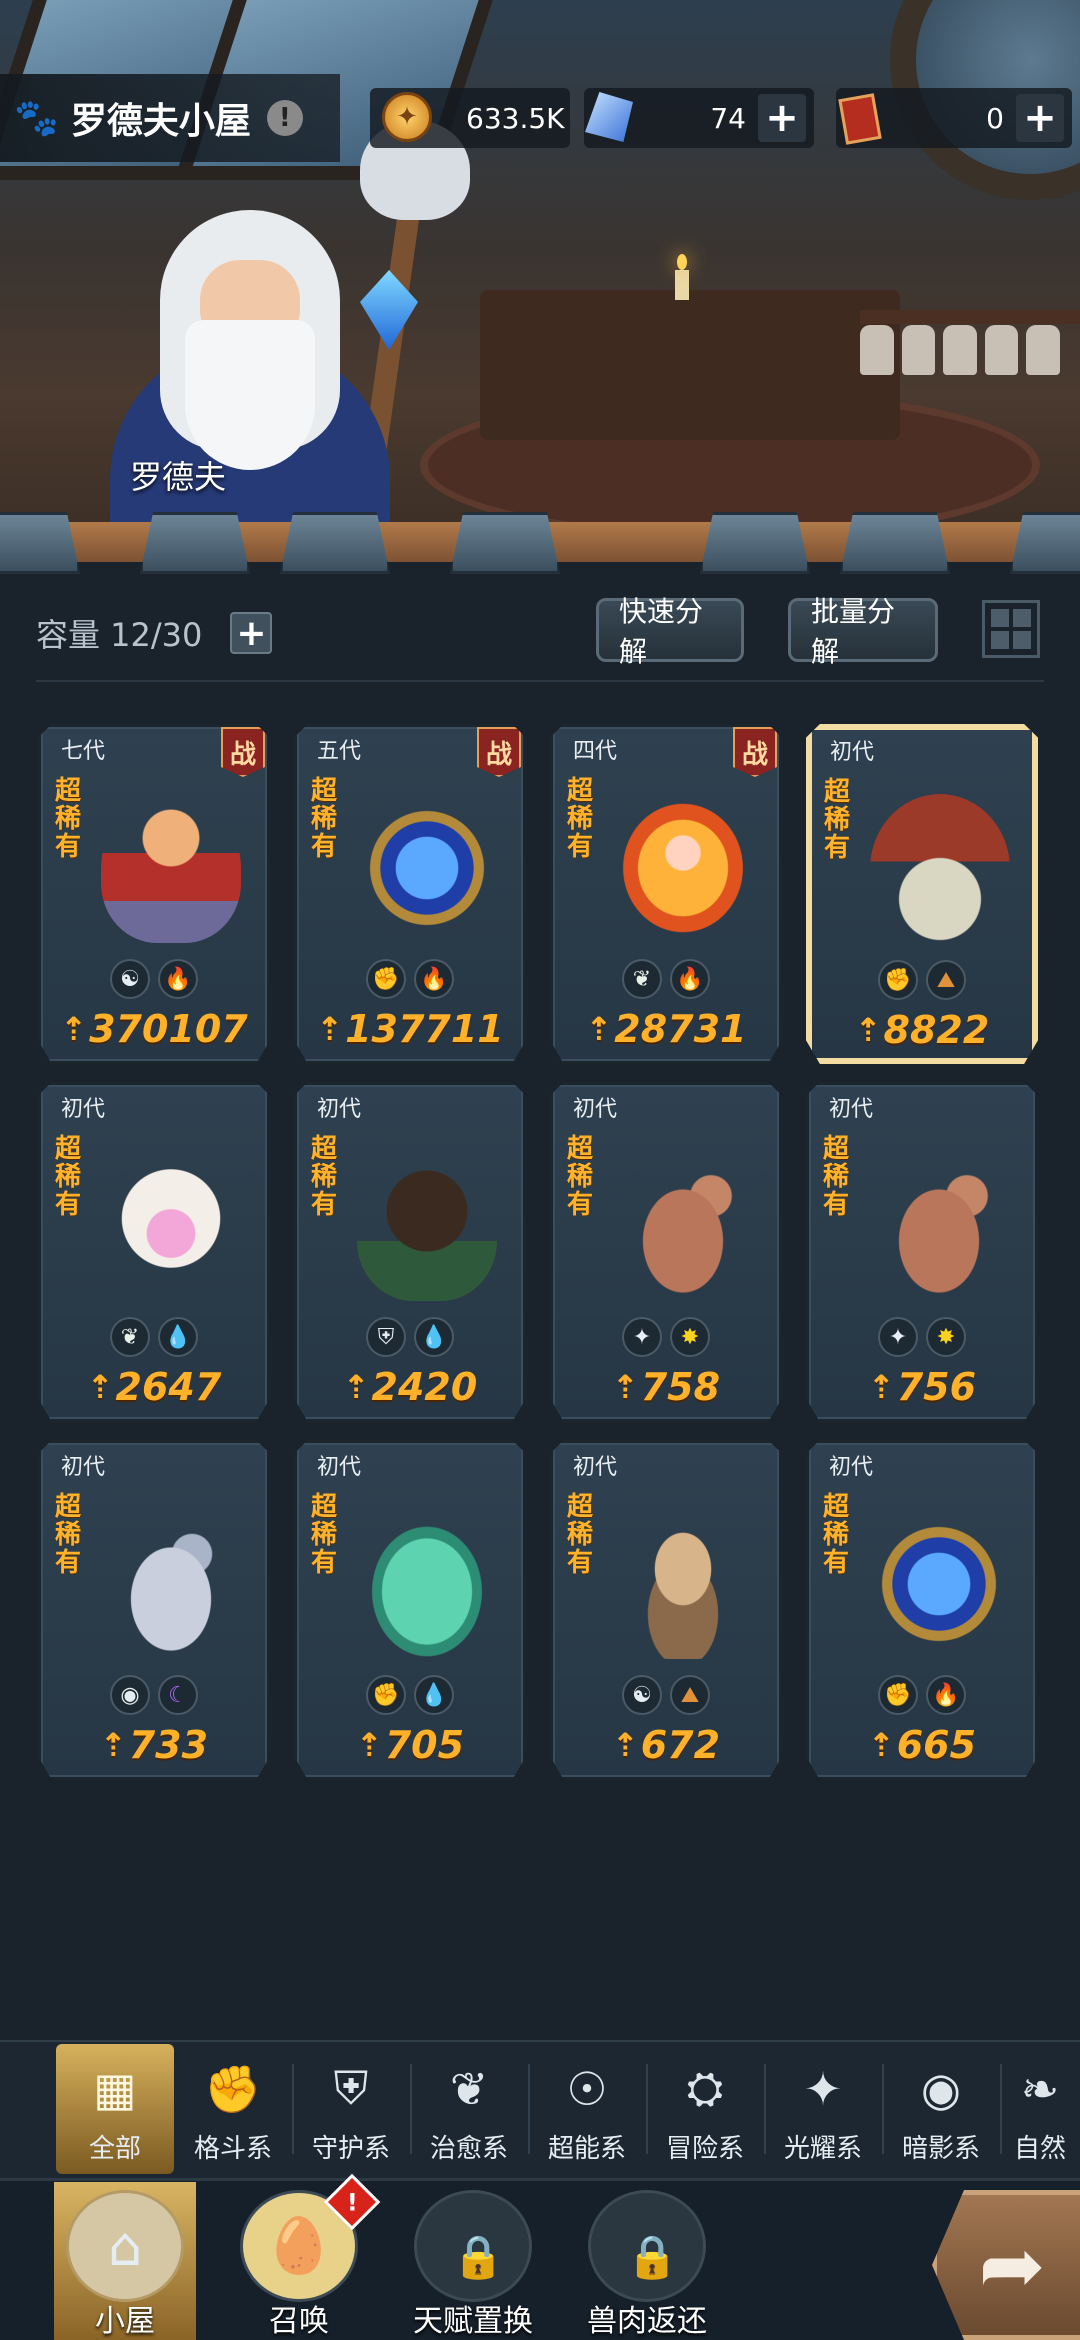 The width and height of the screenshot is (1080, 2340). What do you see at coordinates (251, 633) in the screenshot?
I see `expand-capacity-button: +` at bounding box center [251, 633].